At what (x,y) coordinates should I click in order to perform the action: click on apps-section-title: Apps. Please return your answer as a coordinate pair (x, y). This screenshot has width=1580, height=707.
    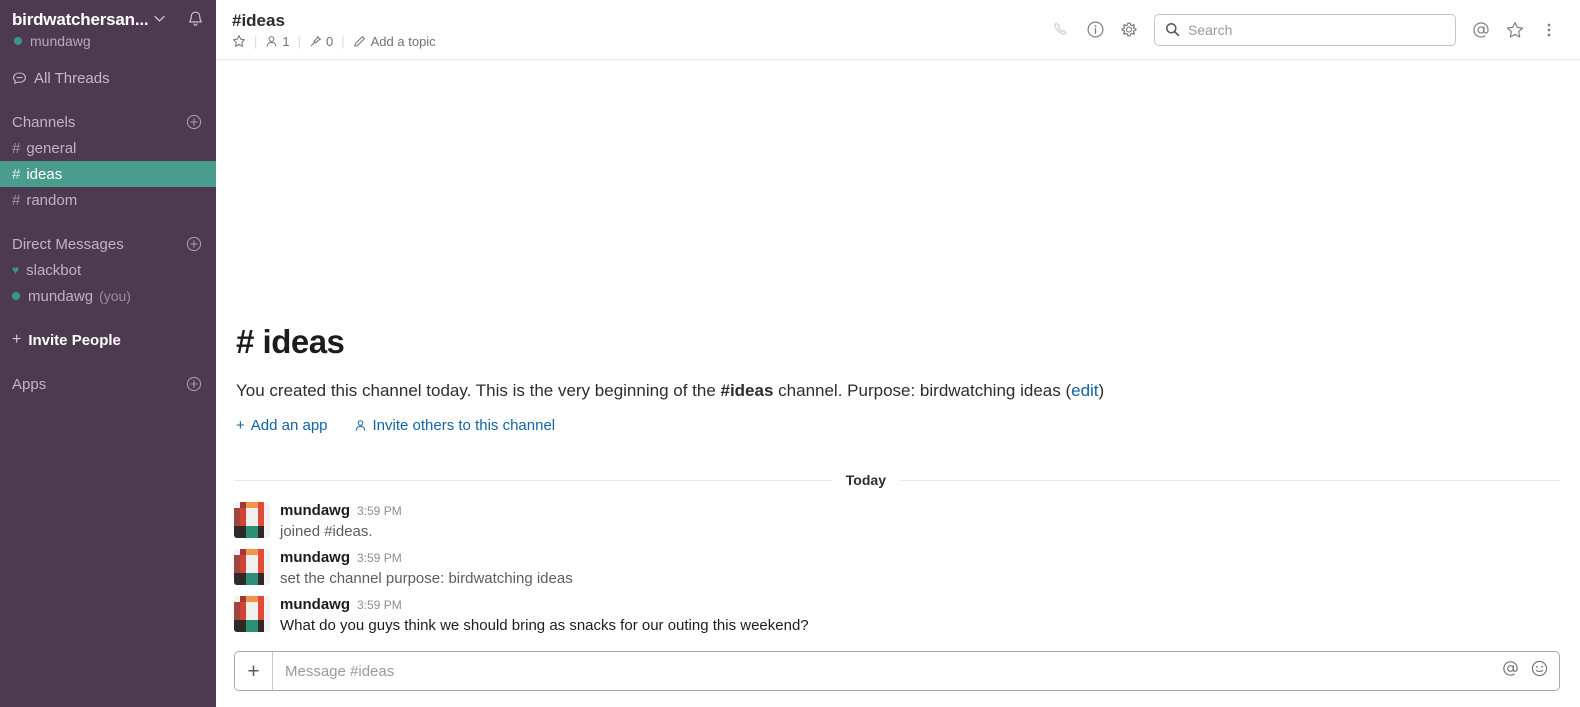
    Looking at the image, I should click on (29, 384).